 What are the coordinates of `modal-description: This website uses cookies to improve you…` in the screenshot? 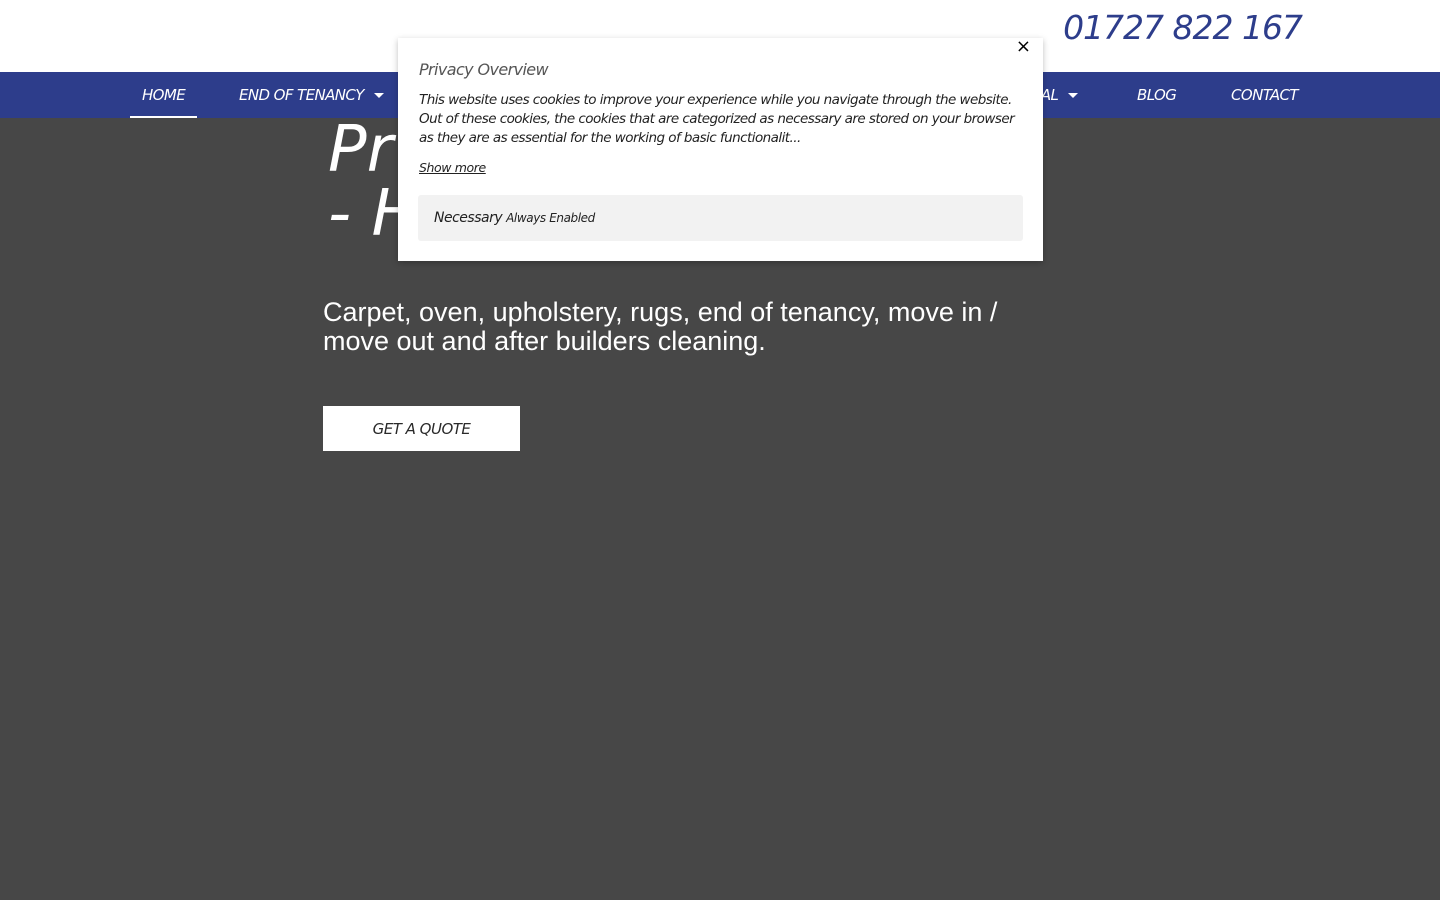 It's located at (717, 119).